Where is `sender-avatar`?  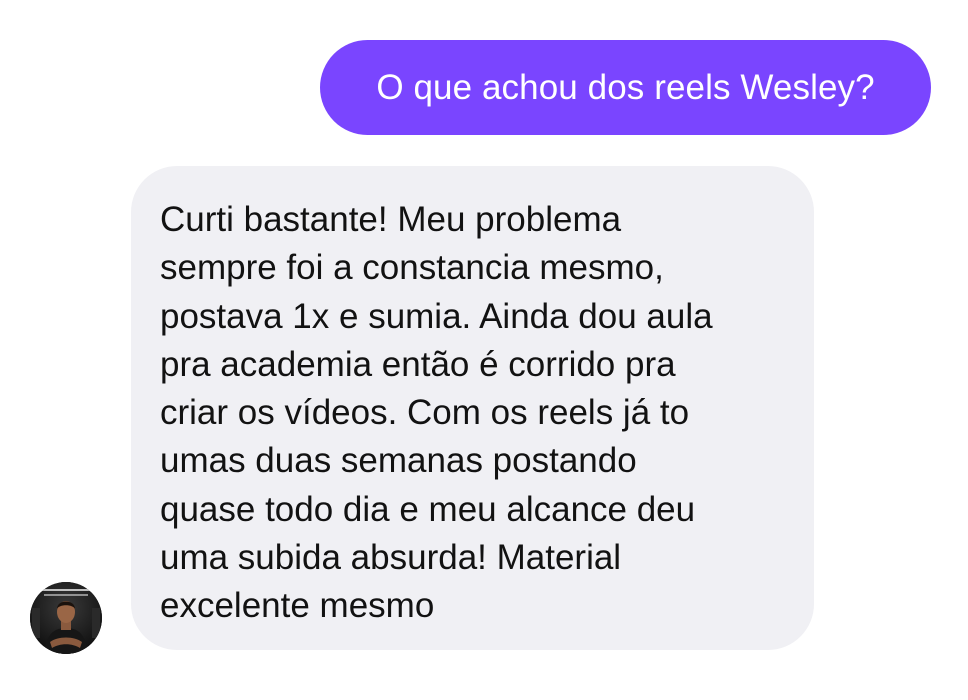 sender-avatar is located at coordinates (66, 618).